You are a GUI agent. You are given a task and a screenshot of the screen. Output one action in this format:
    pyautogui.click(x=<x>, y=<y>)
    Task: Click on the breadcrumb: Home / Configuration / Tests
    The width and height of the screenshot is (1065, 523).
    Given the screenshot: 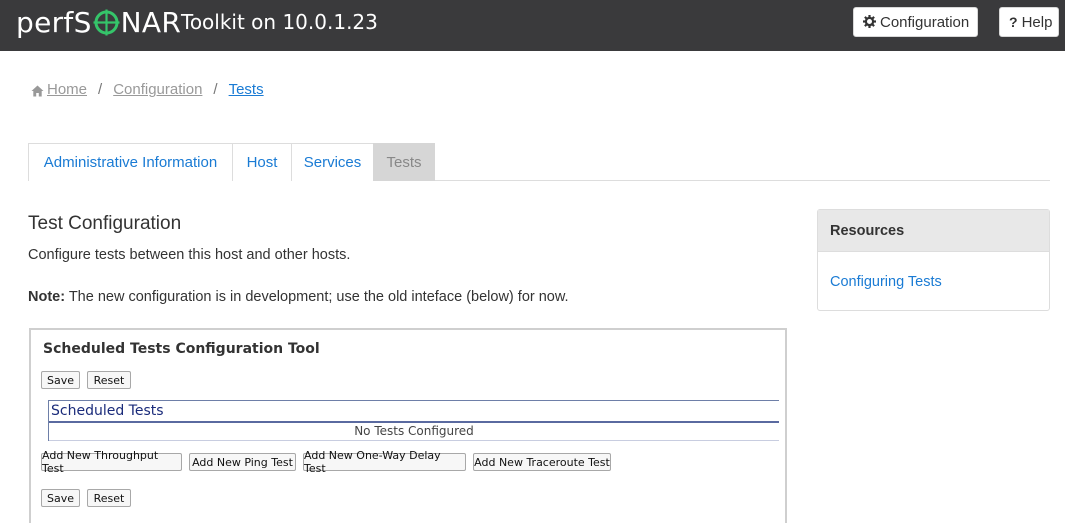 What is the action you would take?
    pyautogui.click(x=147, y=89)
    